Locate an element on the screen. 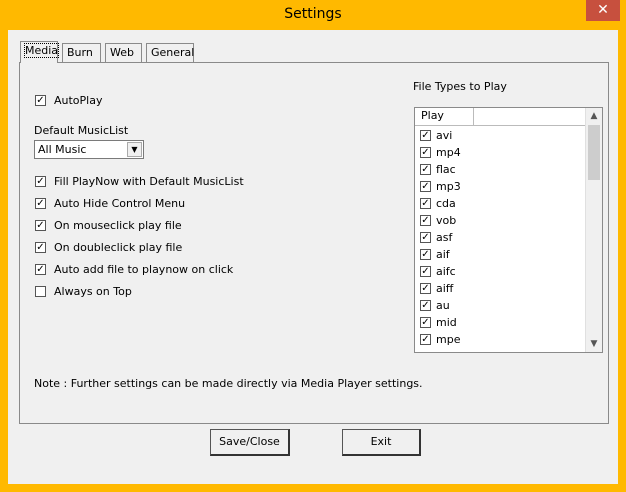 This screenshot has height=492, width=626. exit-button: Exit is located at coordinates (381, 442).